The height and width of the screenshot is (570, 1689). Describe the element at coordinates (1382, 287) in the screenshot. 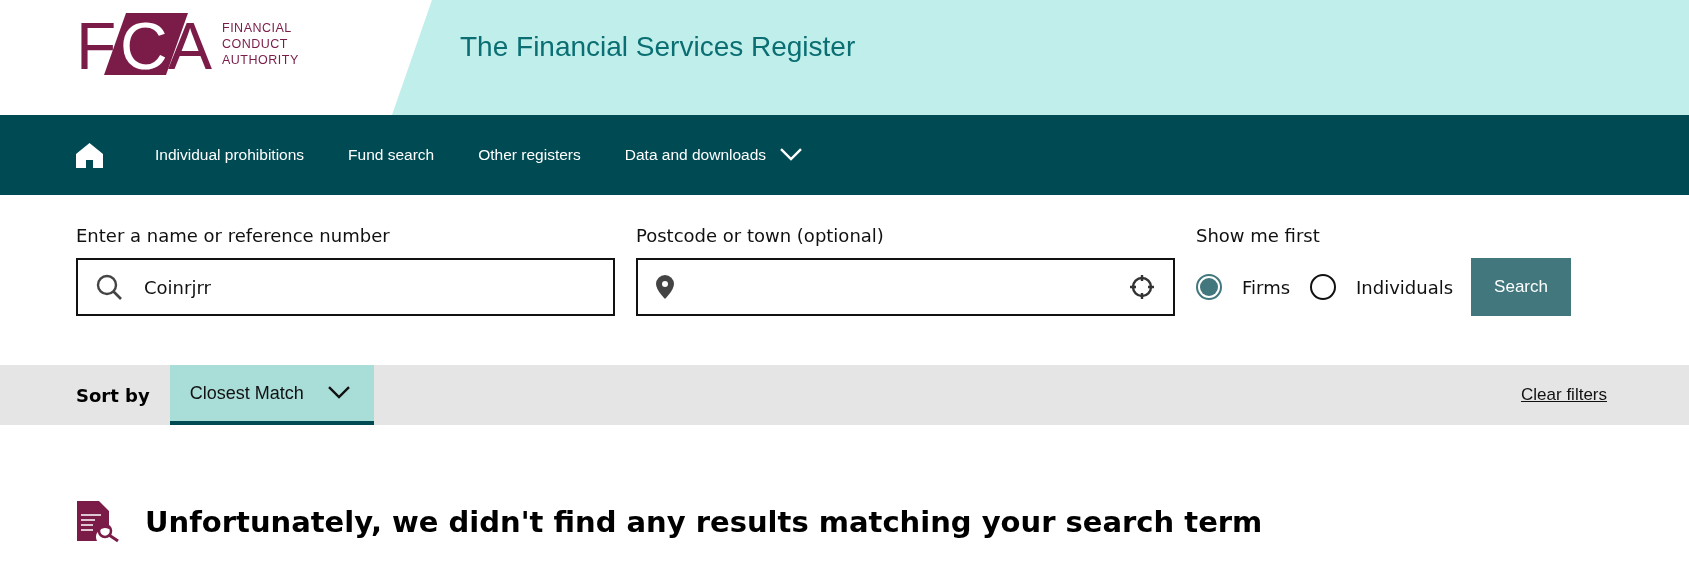

I see `radio-option: Individuals` at that location.